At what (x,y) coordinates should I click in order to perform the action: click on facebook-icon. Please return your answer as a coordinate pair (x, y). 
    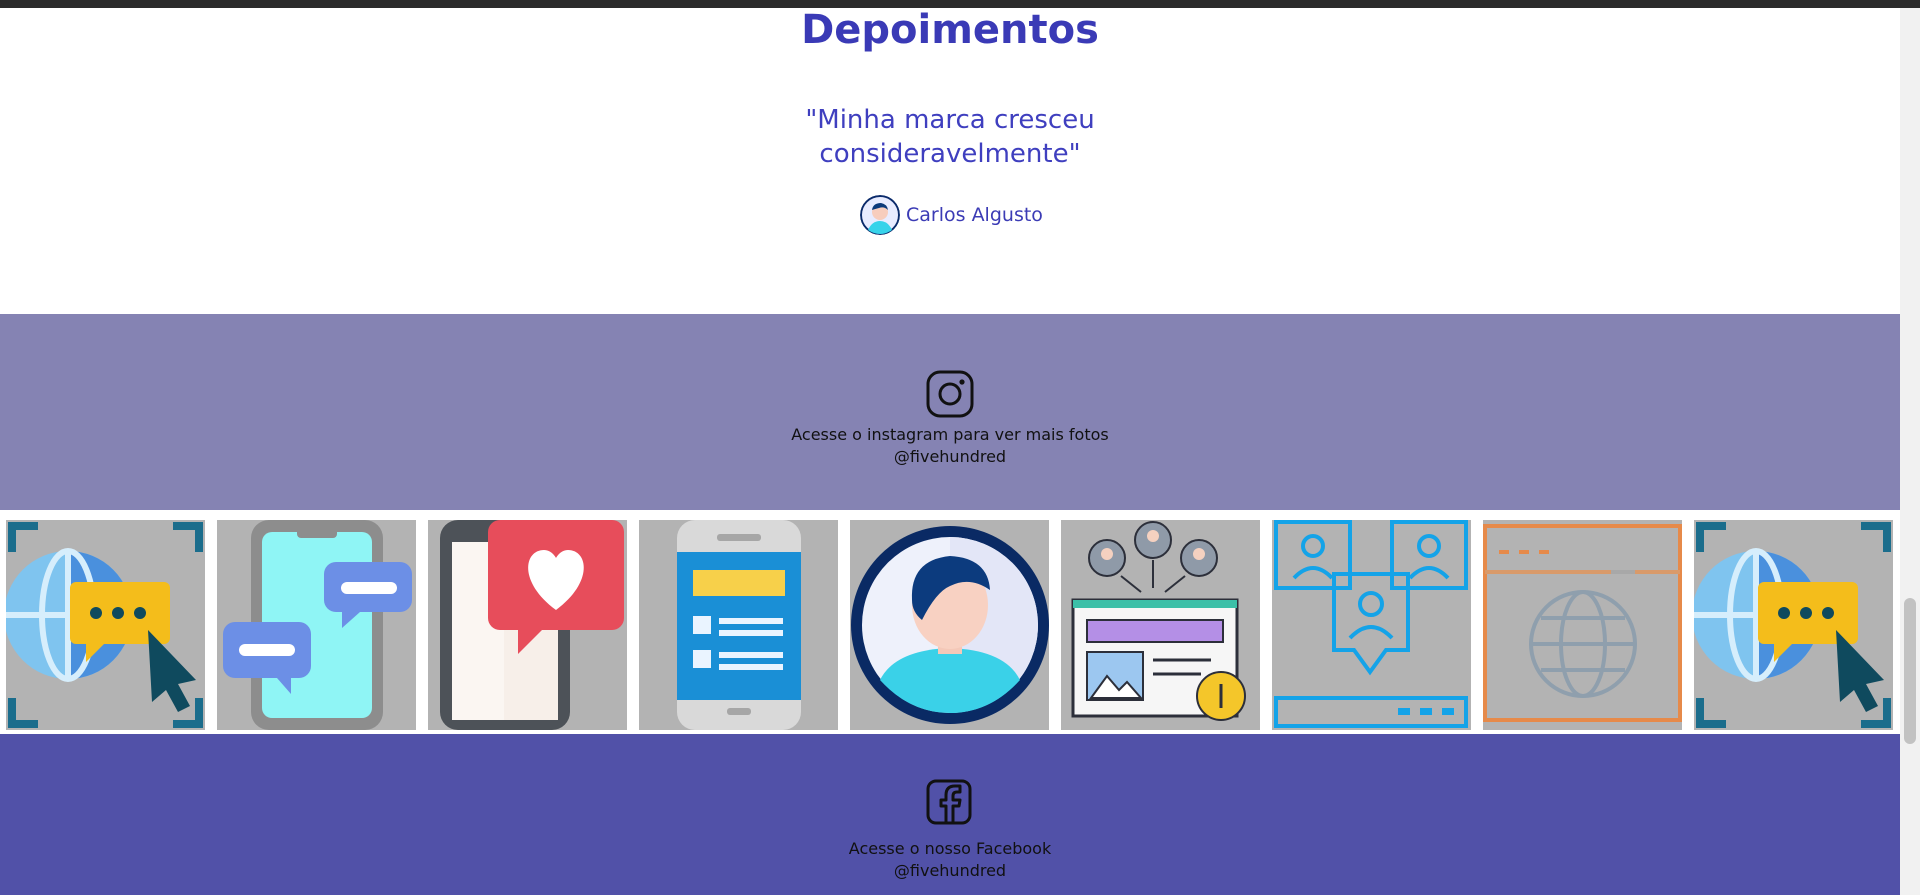
    Looking at the image, I should click on (949, 802).